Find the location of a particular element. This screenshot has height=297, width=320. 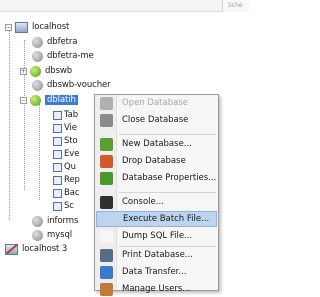

menu-item-label: Open Database is located at coordinates (155, 103).